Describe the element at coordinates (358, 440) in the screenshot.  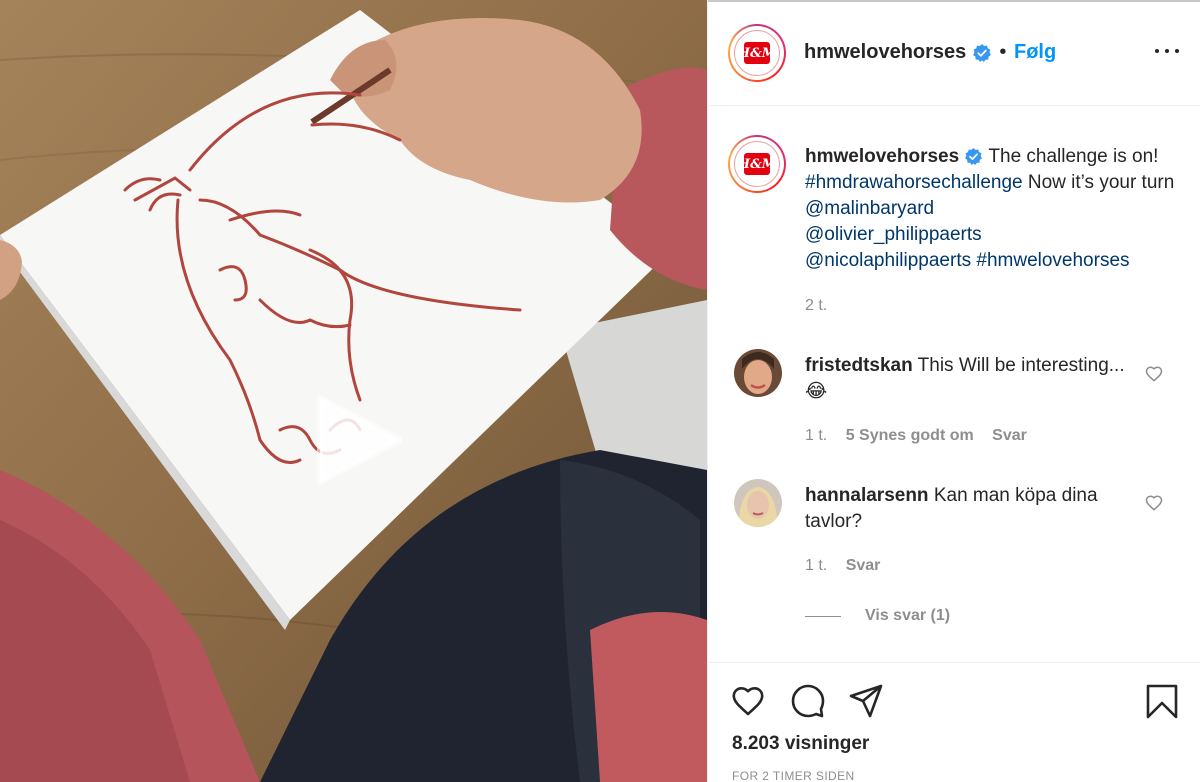
I see `play-icon` at that location.